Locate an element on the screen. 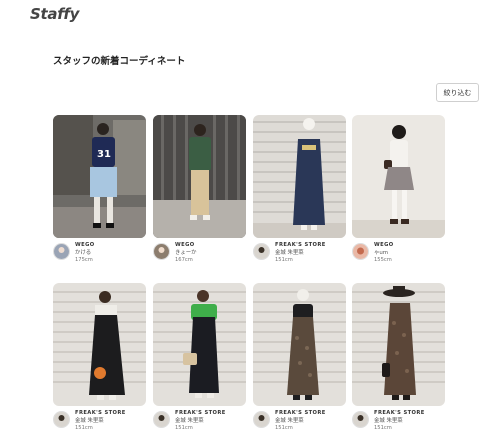 The height and width of the screenshot is (436, 500). staff-name: かける is located at coordinates (85, 254).